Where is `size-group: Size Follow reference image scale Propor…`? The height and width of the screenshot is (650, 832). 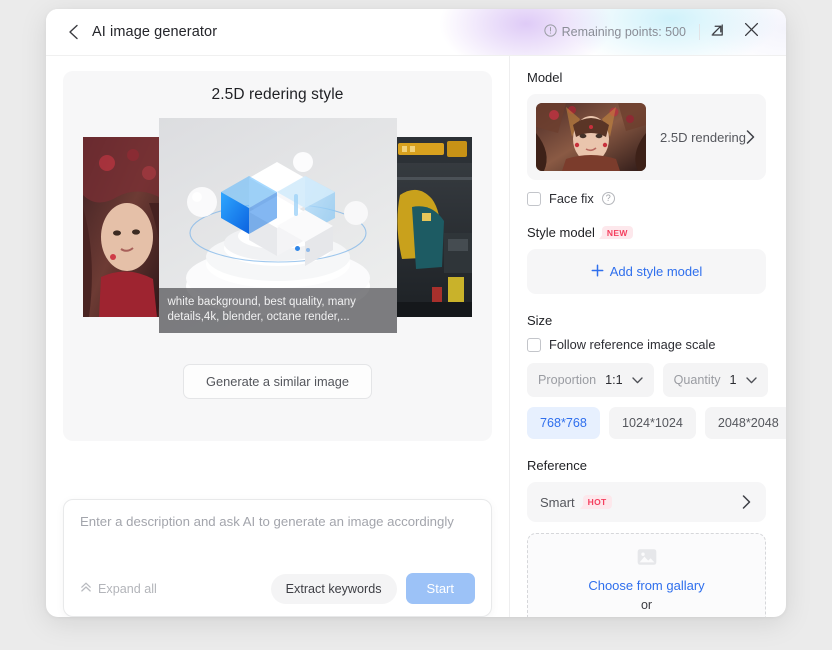
size-group: Size Follow reference image scale Propor… is located at coordinates (656, 376).